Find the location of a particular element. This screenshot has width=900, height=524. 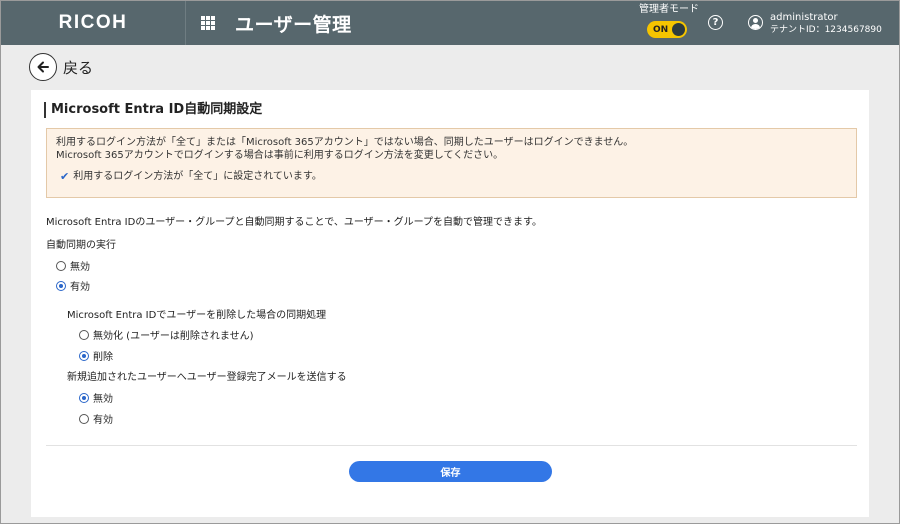

warning-check-row: ✔ 利用するログイン方法が「全て」に設定されています。 is located at coordinates (453, 176).